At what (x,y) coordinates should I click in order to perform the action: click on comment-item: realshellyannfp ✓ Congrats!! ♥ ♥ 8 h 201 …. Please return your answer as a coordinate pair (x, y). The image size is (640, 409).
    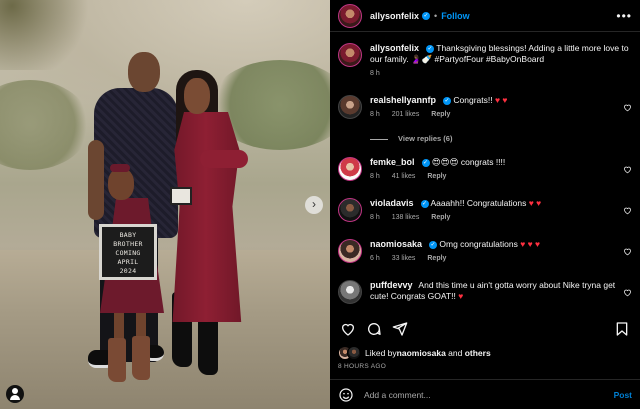
    Looking at the image, I should click on (485, 107).